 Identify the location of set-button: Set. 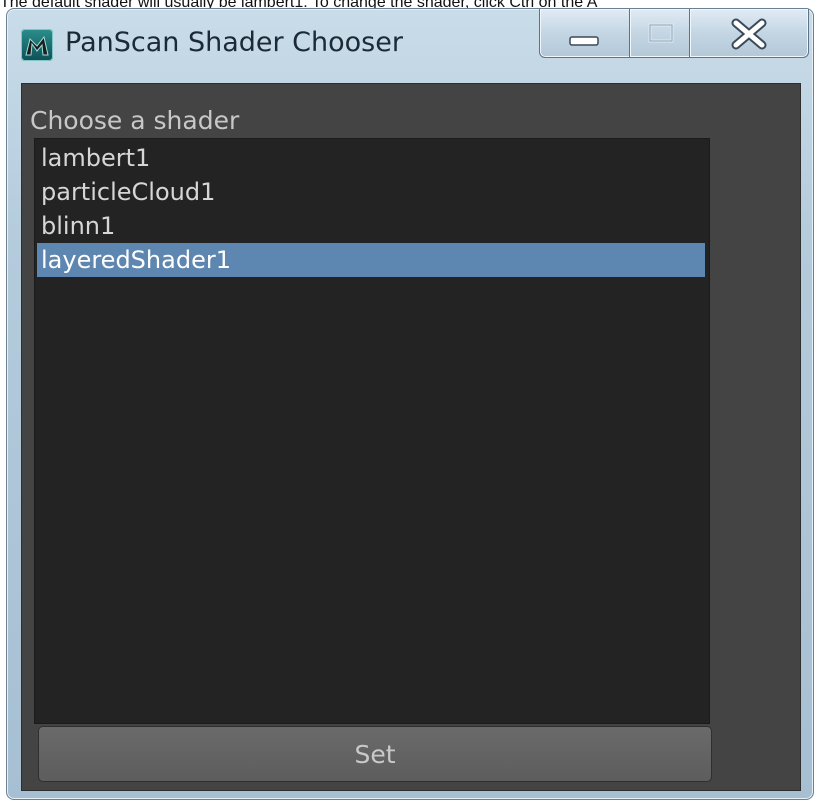
(375, 754).